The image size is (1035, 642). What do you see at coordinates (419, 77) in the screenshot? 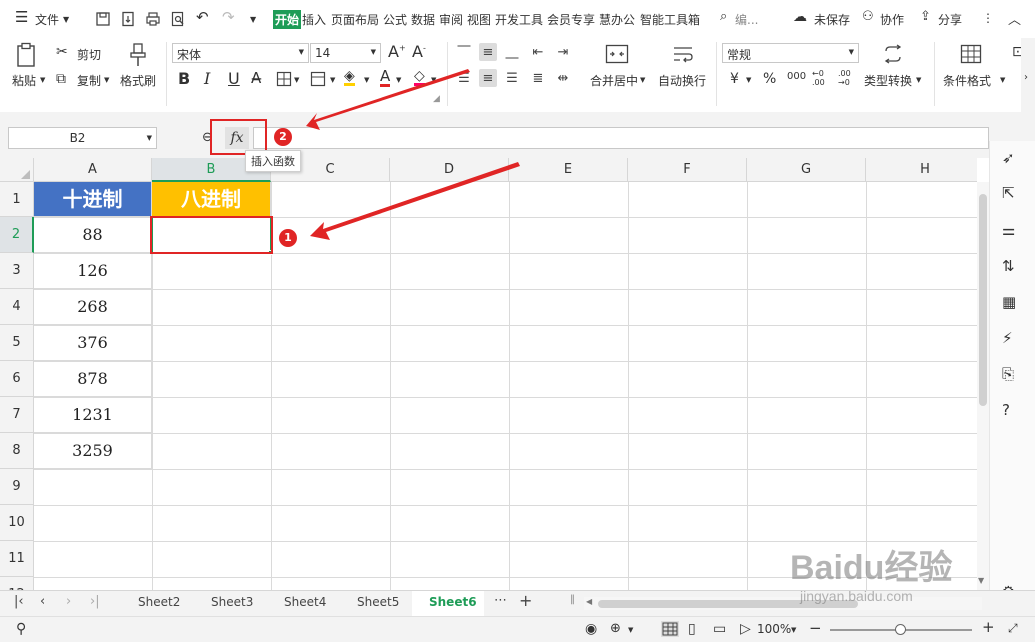
I see `clear-format-icon: ◇` at bounding box center [419, 77].